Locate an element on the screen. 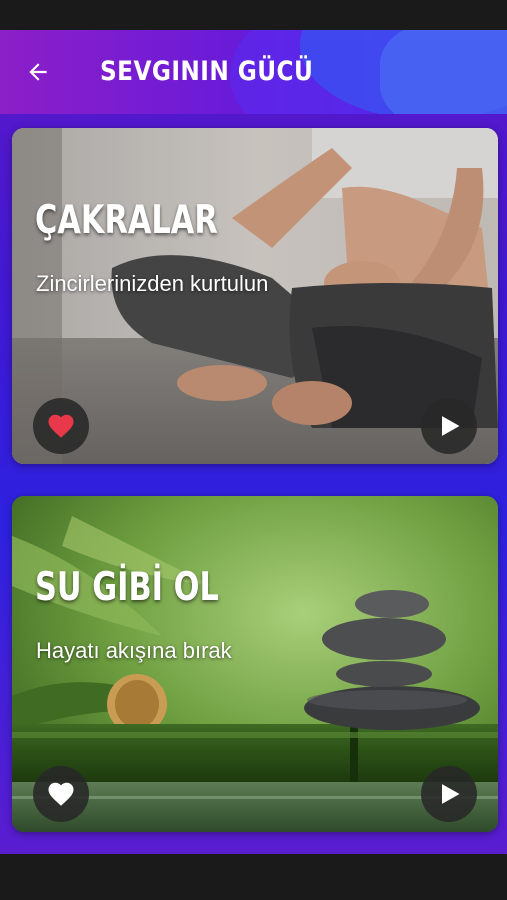 The height and width of the screenshot is (900, 507). header-decoration is located at coordinates (443, 72).